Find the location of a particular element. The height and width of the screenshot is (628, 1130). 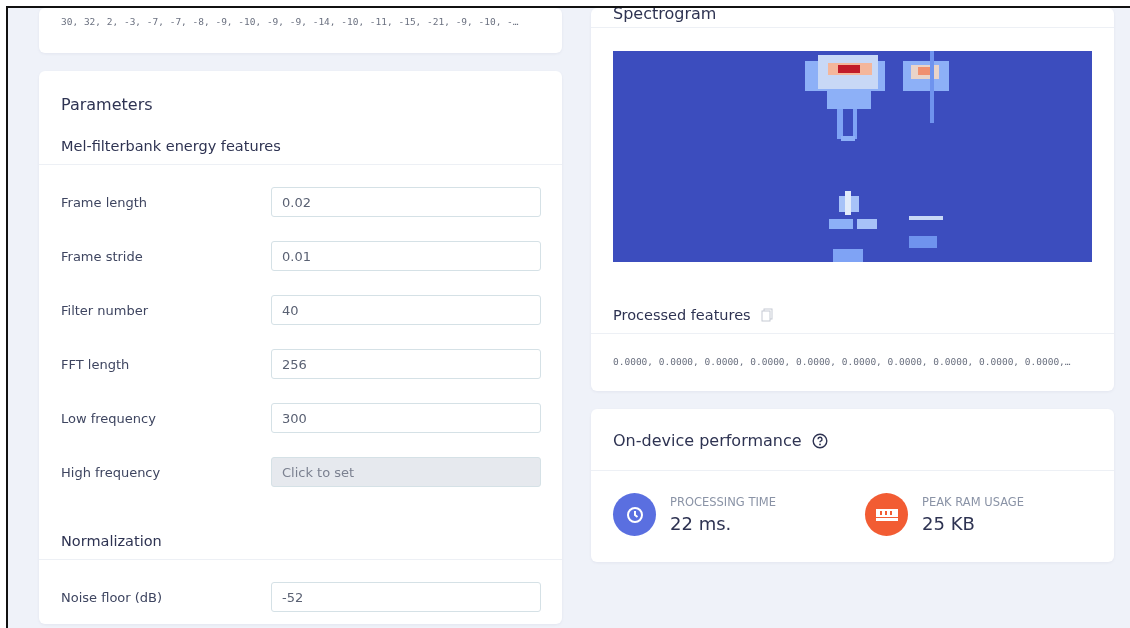

stat-label: PEAK RAM USAGE is located at coordinates (973, 502).